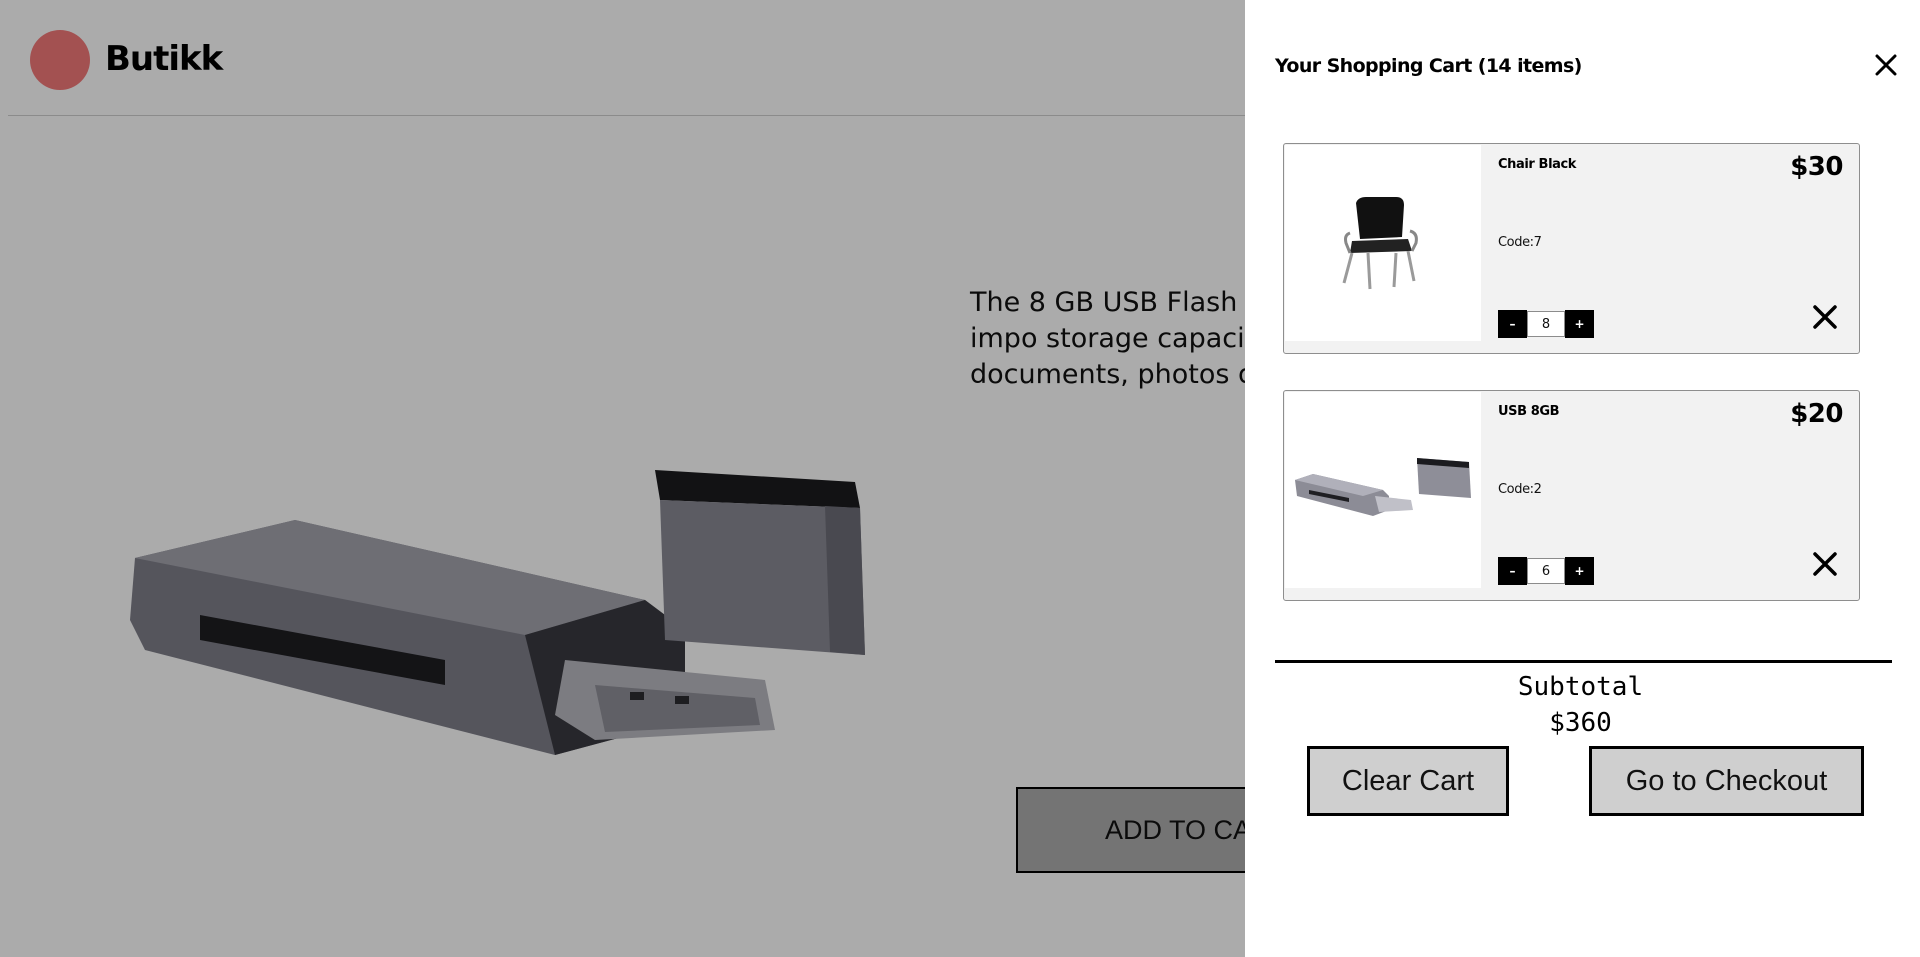  I want to click on item-code: Code:7, so click(1520, 242).